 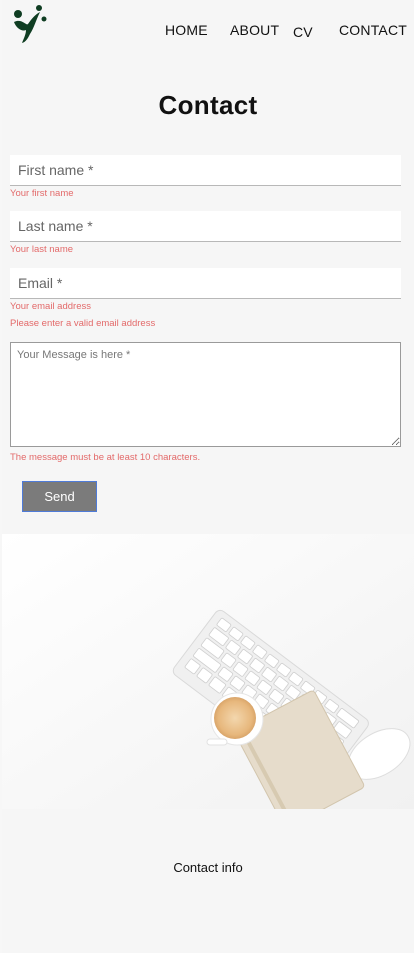 I want to click on send-button: Send, so click(x=59, y=496).